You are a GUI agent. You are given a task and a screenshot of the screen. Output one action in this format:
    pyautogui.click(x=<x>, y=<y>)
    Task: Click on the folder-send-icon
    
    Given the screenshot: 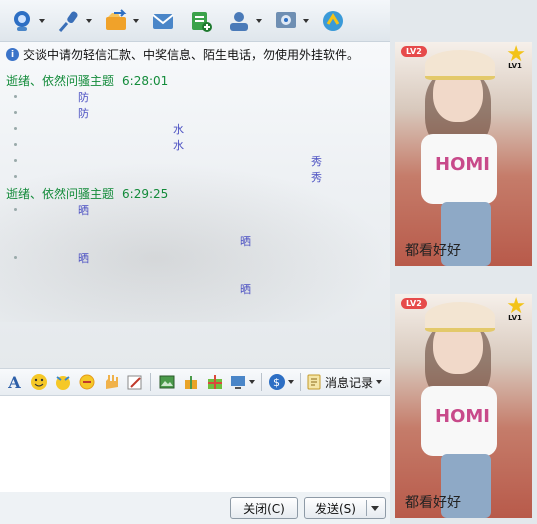 What is the action you would take?
    pyautogui.click(x=116, y=21)
    